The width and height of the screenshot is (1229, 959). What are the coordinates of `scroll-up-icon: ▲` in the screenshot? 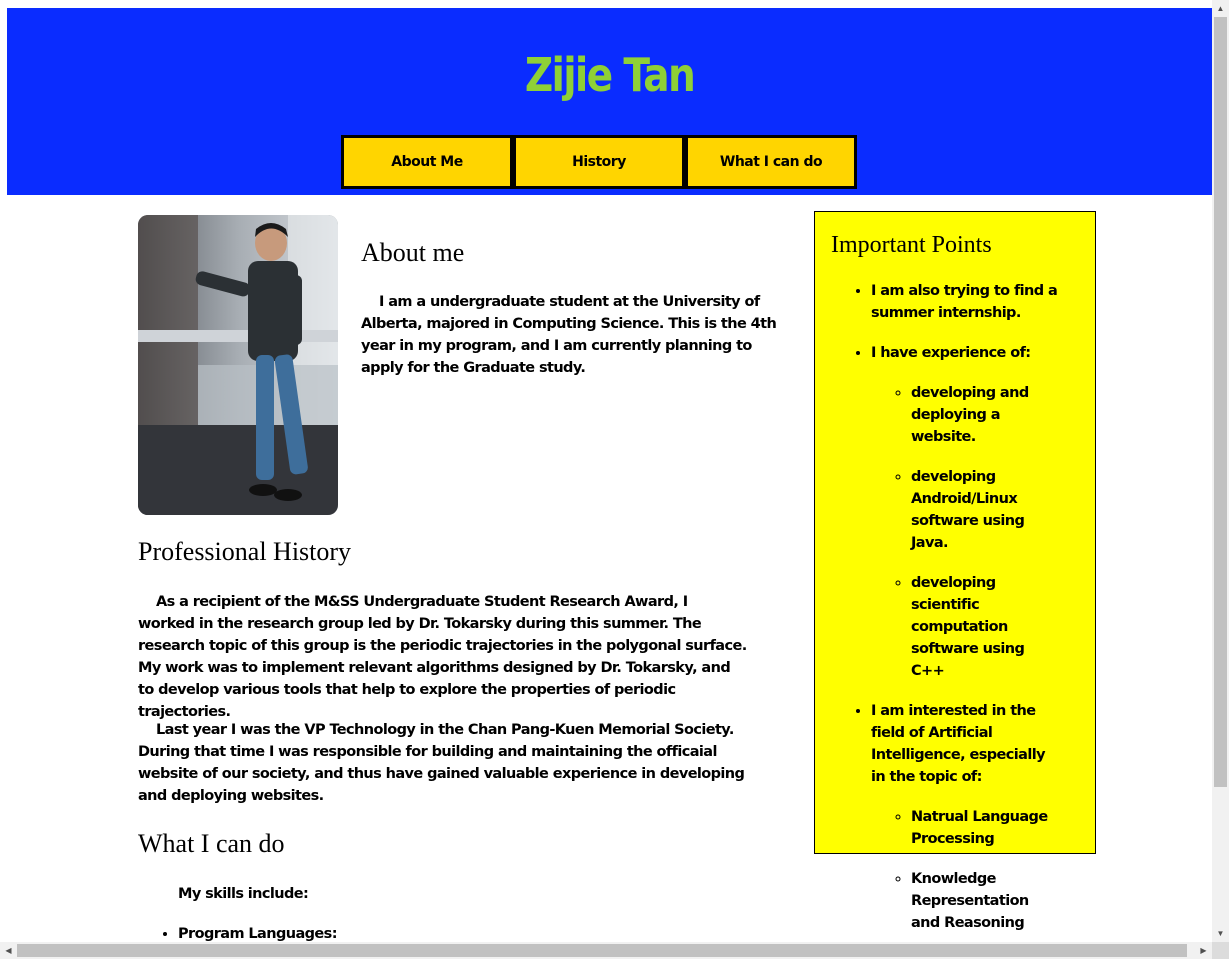 It's located at (1220, 8).